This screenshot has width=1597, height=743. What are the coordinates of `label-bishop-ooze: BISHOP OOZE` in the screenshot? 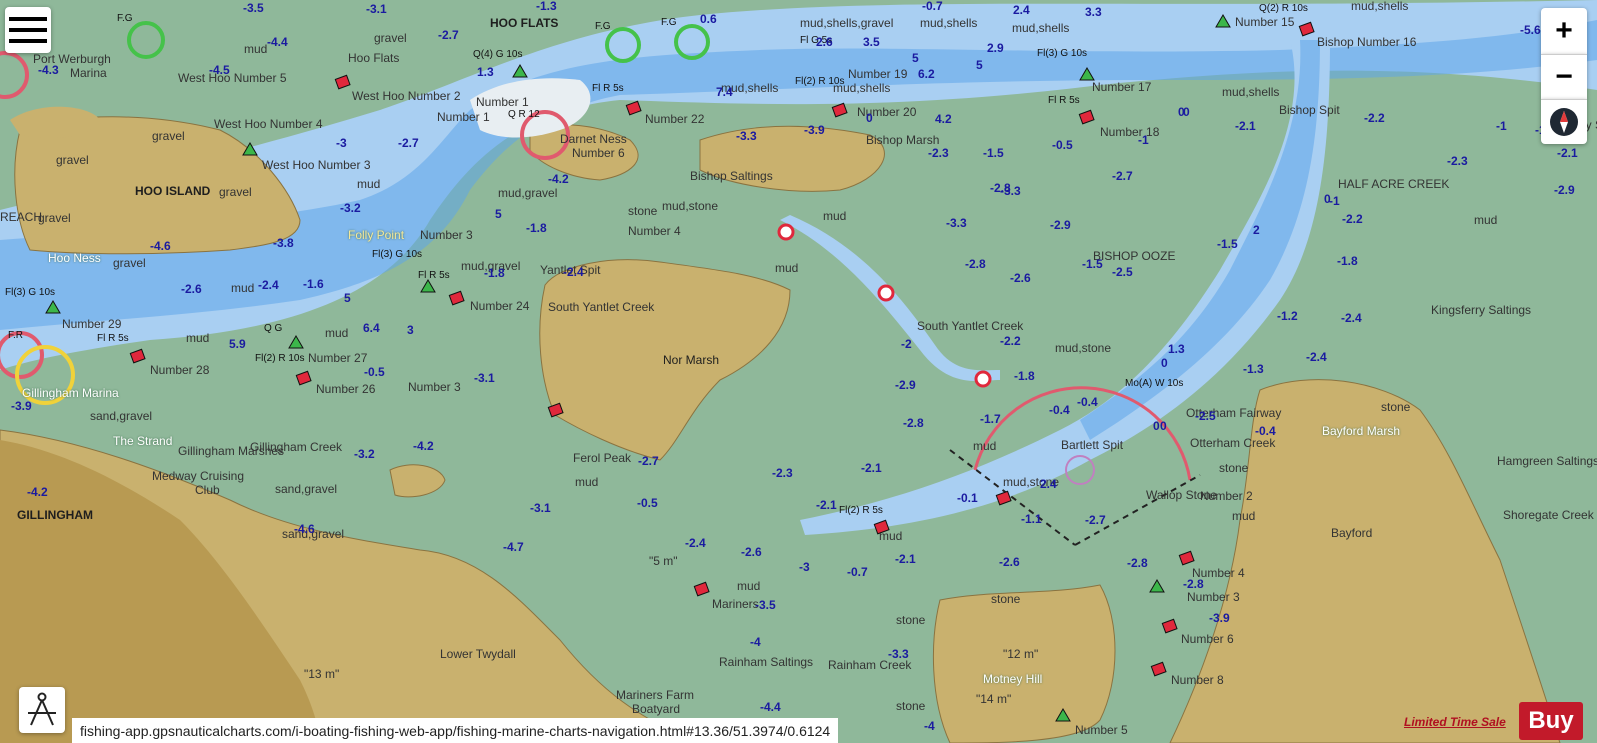 It's located at (1134, 256).